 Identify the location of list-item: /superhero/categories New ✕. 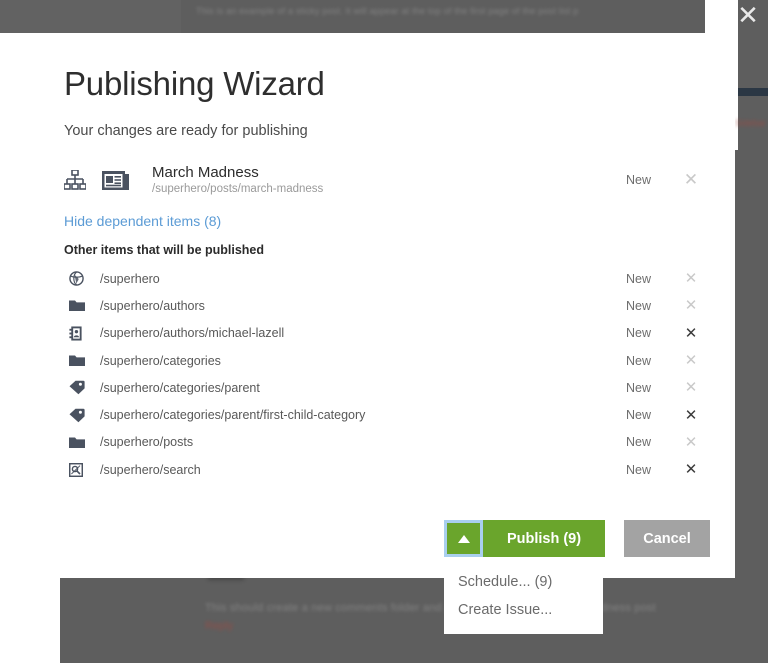
(384, 360).